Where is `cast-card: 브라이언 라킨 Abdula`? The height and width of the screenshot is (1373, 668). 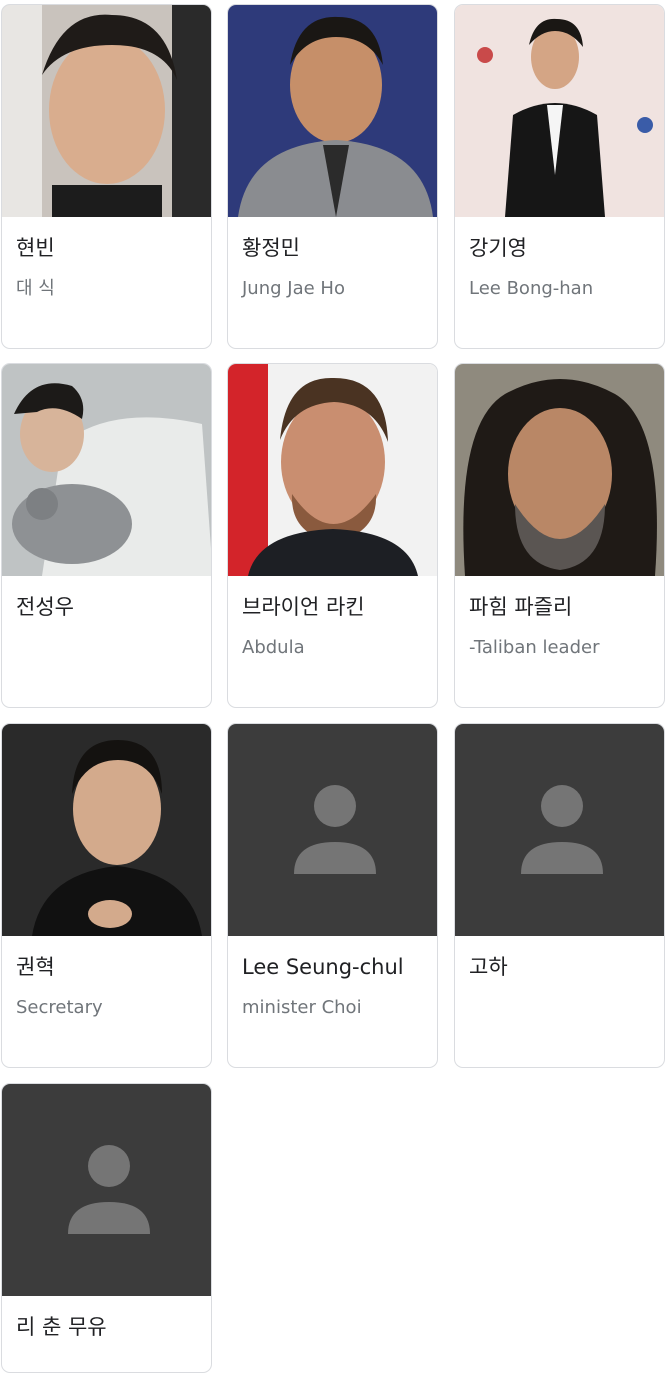
cast-card: 브라이언 라킨 Abdula is located at coordinates (332, 535).